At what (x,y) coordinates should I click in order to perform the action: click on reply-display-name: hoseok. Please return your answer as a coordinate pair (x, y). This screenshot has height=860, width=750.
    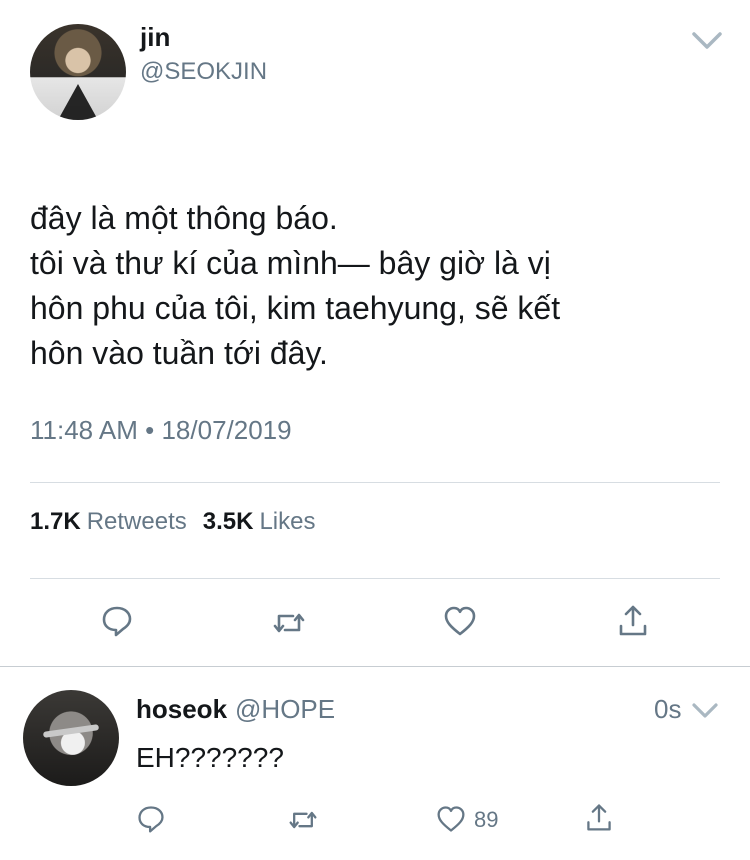
    Looking at the image, I should click on (181, 709).